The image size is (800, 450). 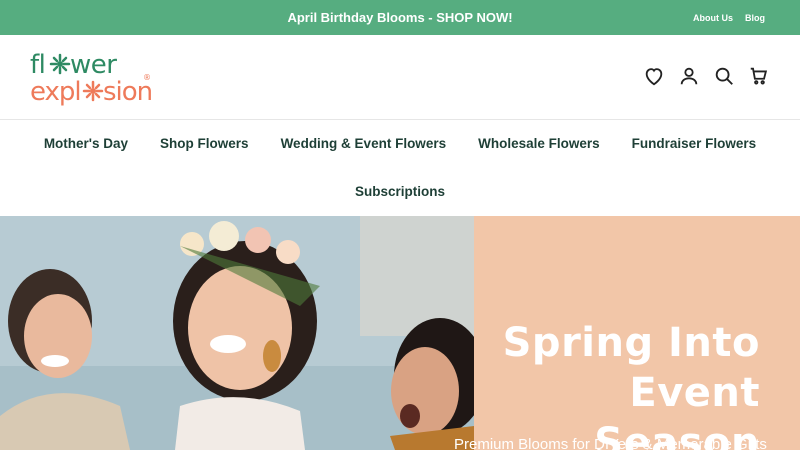 I want to click on hero-title: Spring Into Event Season, so click(x=610, y=384).